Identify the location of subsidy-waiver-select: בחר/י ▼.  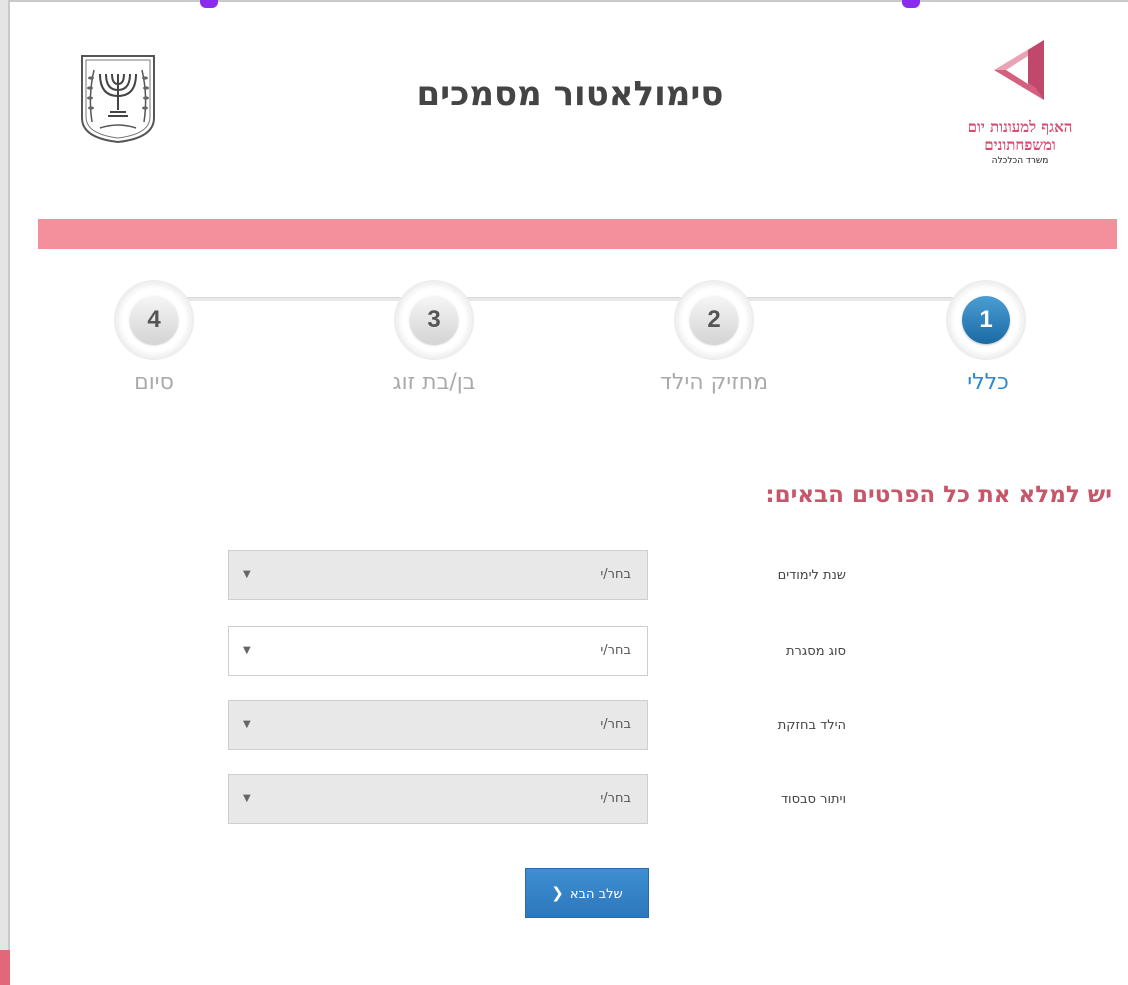
(438, 799).